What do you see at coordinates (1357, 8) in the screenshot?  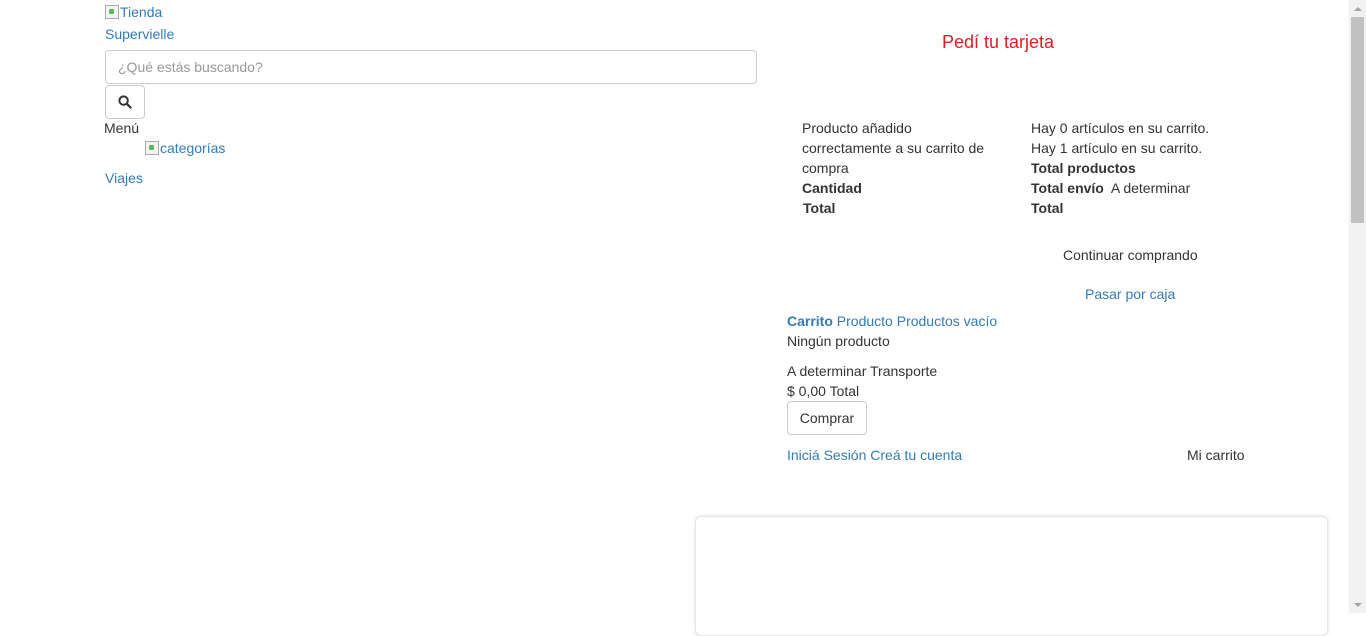 I see `scroll-up-arrow-icon` at bounding box center [1357, 8].